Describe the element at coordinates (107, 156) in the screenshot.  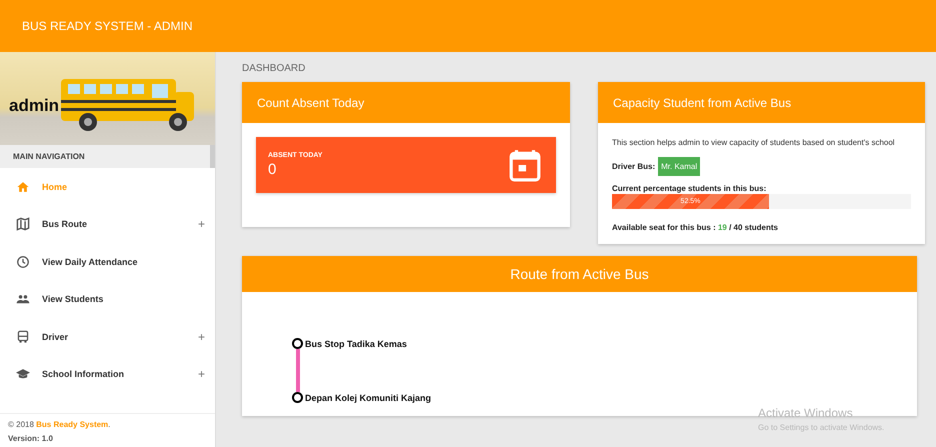
I see `nav-header: MAIN NAVIGATION` at that location.